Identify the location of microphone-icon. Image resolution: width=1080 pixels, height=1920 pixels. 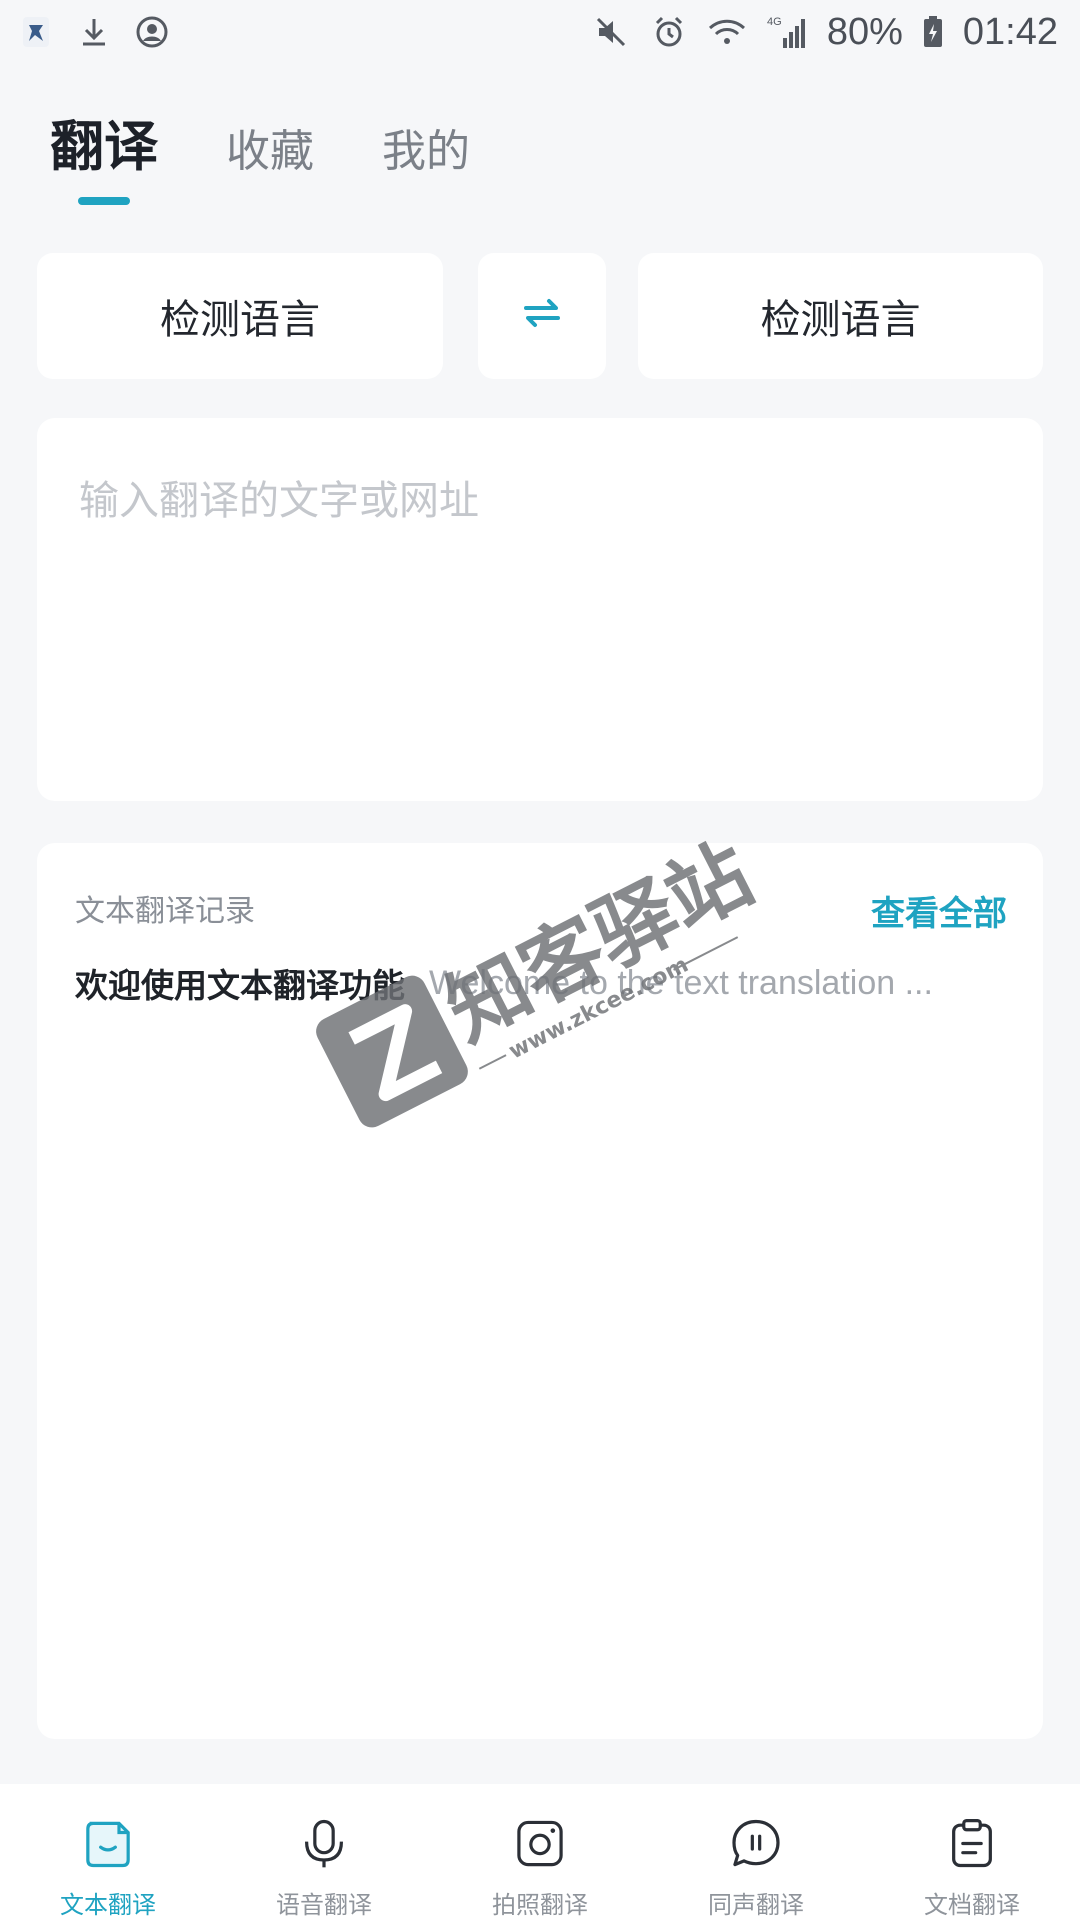
(324, 1843).